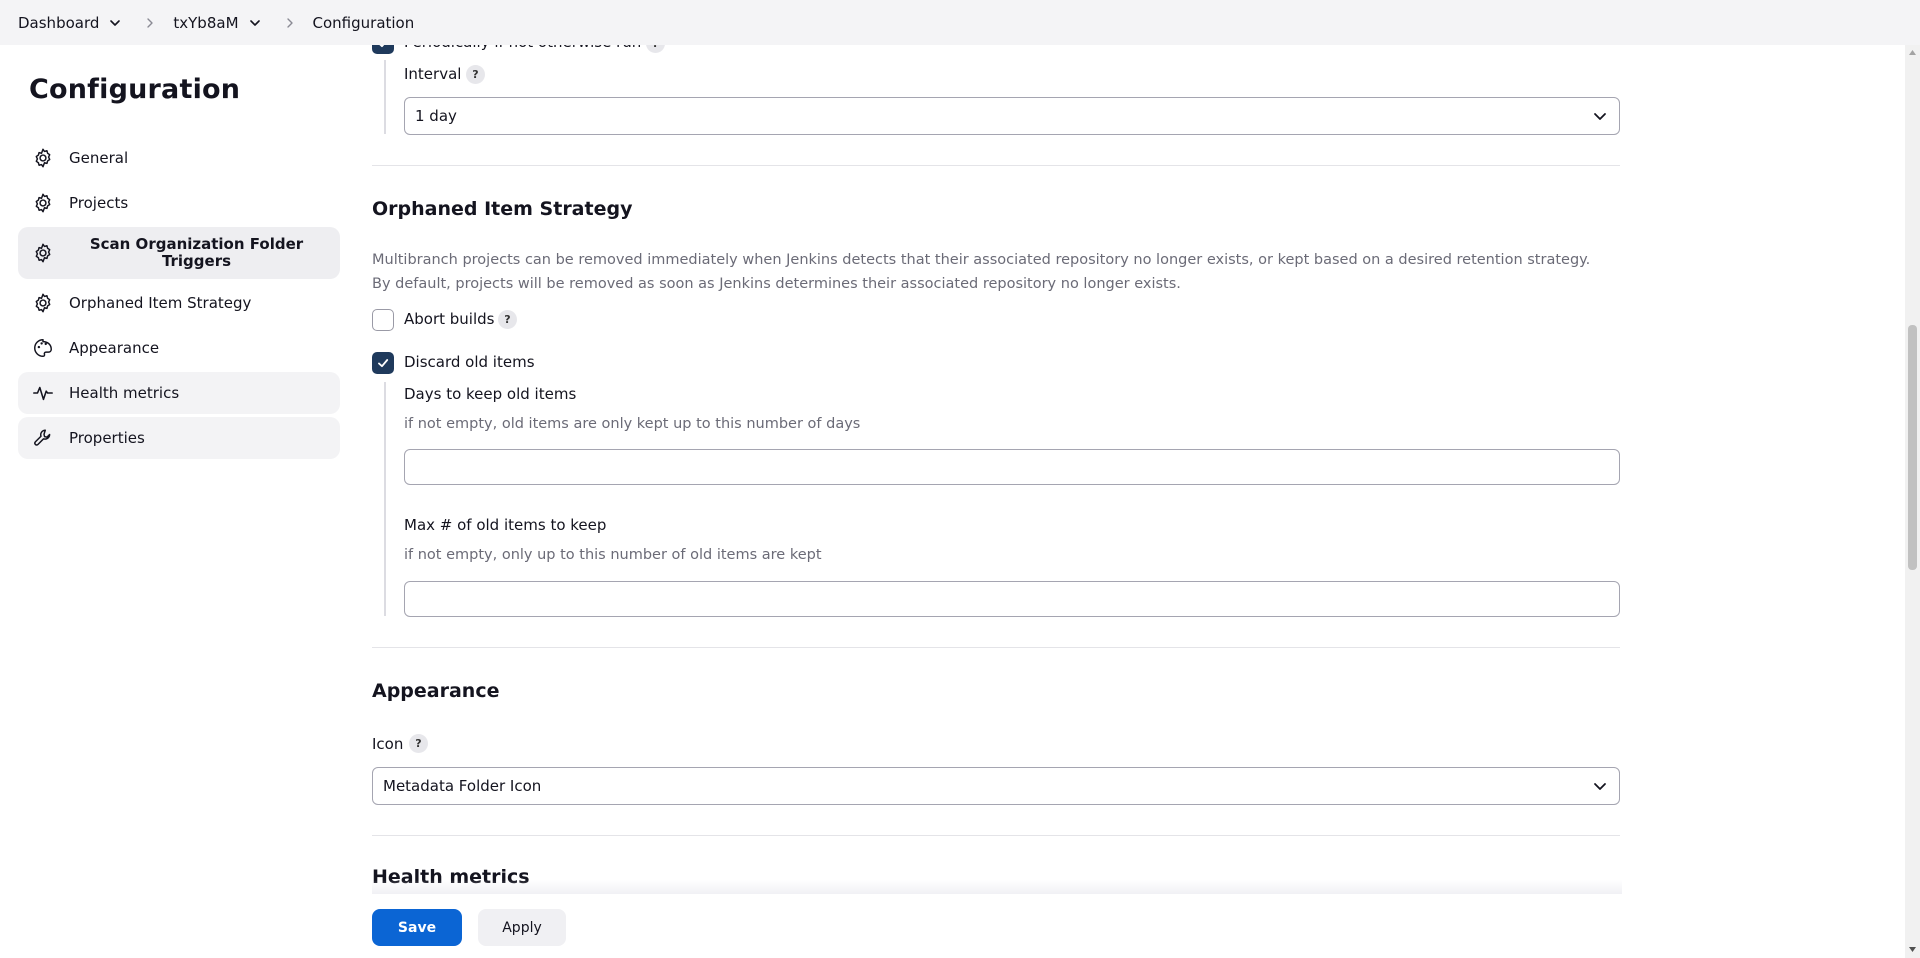 The height and width of the screenshot is (958, 1920). Describe the element at coordinates (388, 744) in the screenshot. I see `icon-label: Icon` at that location.